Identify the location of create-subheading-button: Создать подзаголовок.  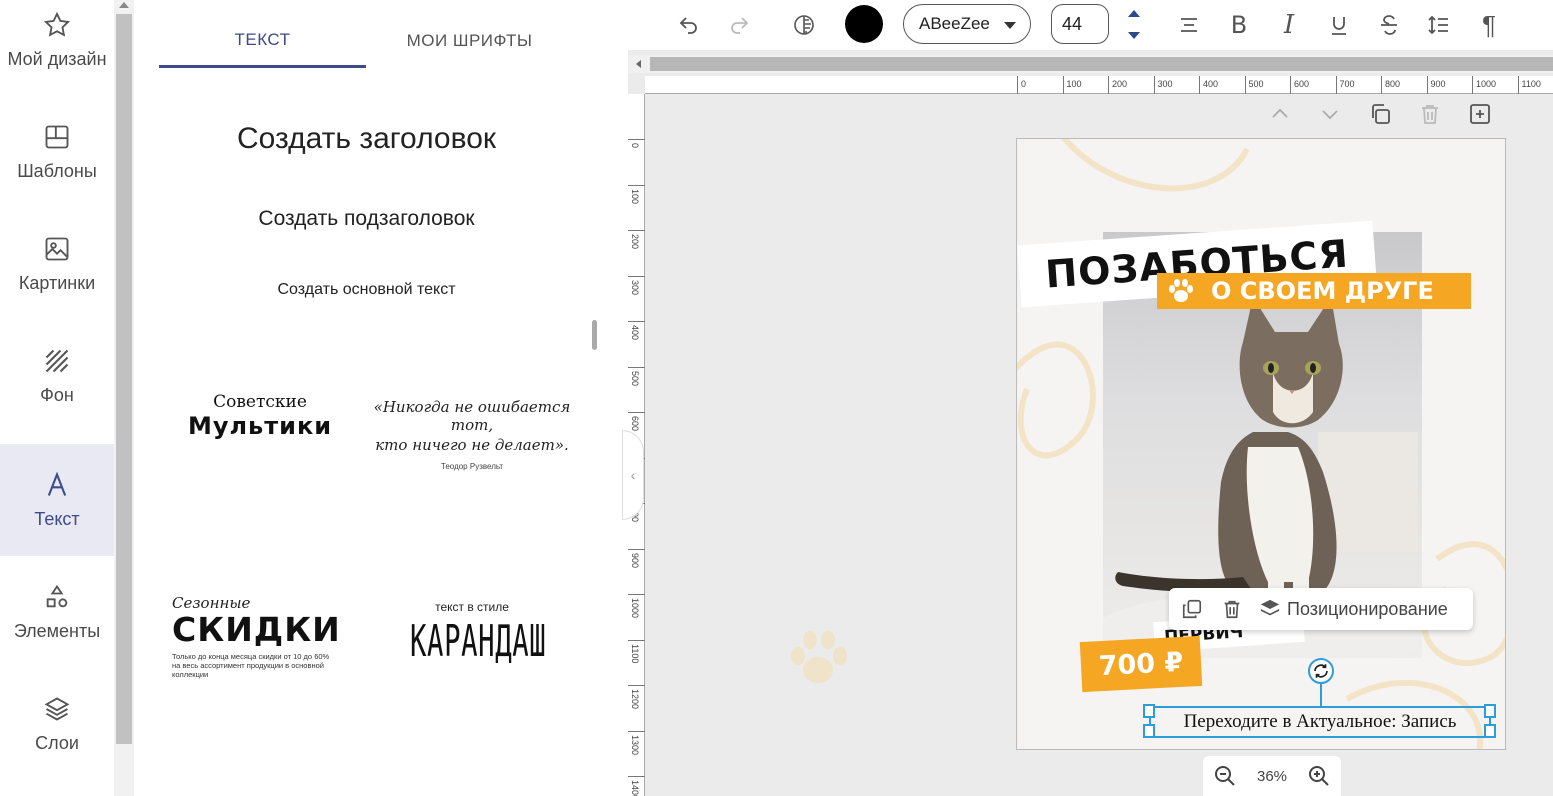
(366, 219).